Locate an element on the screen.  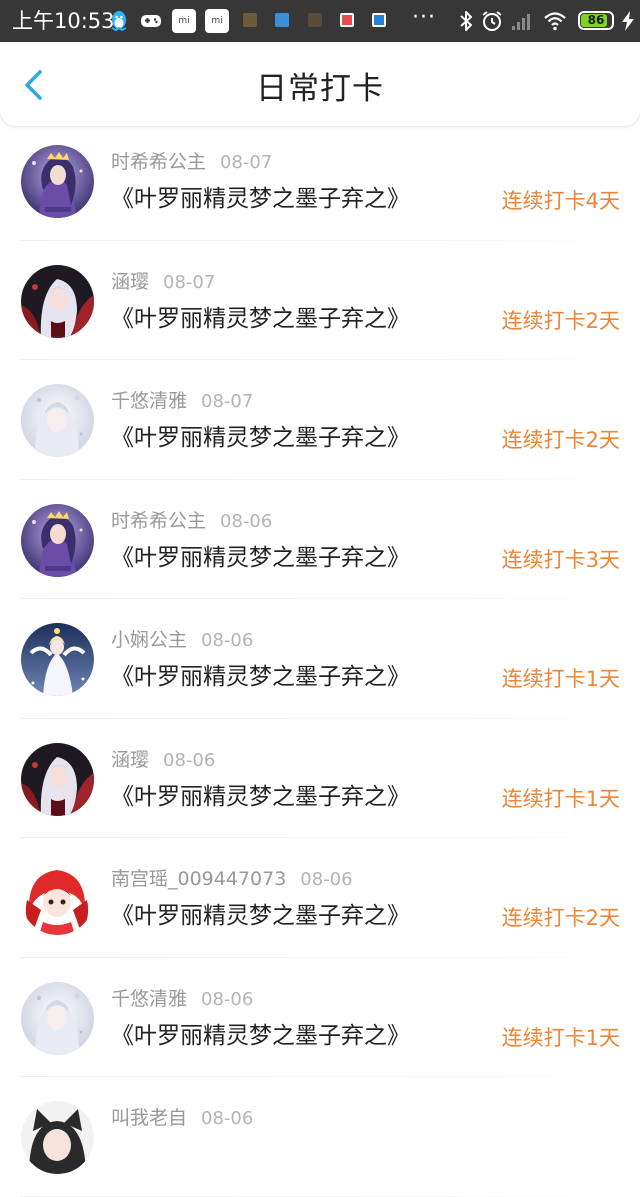
wifi-icon is located at coordinates (555, 21).